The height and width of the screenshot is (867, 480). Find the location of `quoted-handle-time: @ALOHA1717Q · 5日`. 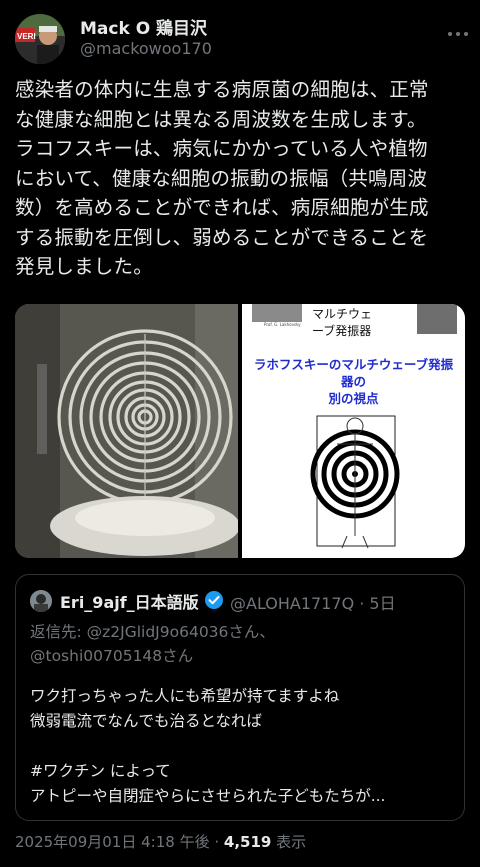

quoted-handle-time: @ALOHA1717Q · 5日 is located at coordinates (313, 602).